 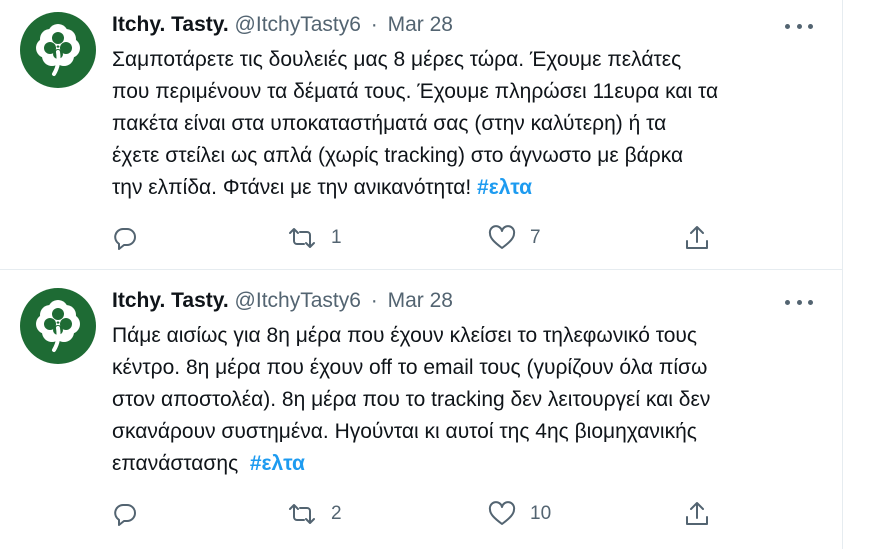 I want to click on like-button: 7, so click(x=514, y=238).